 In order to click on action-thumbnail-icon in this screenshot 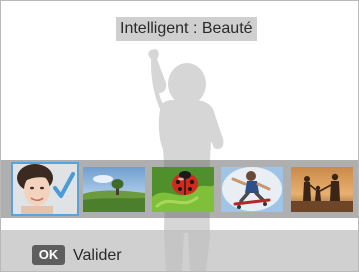, I will do `click(252, 189)`.